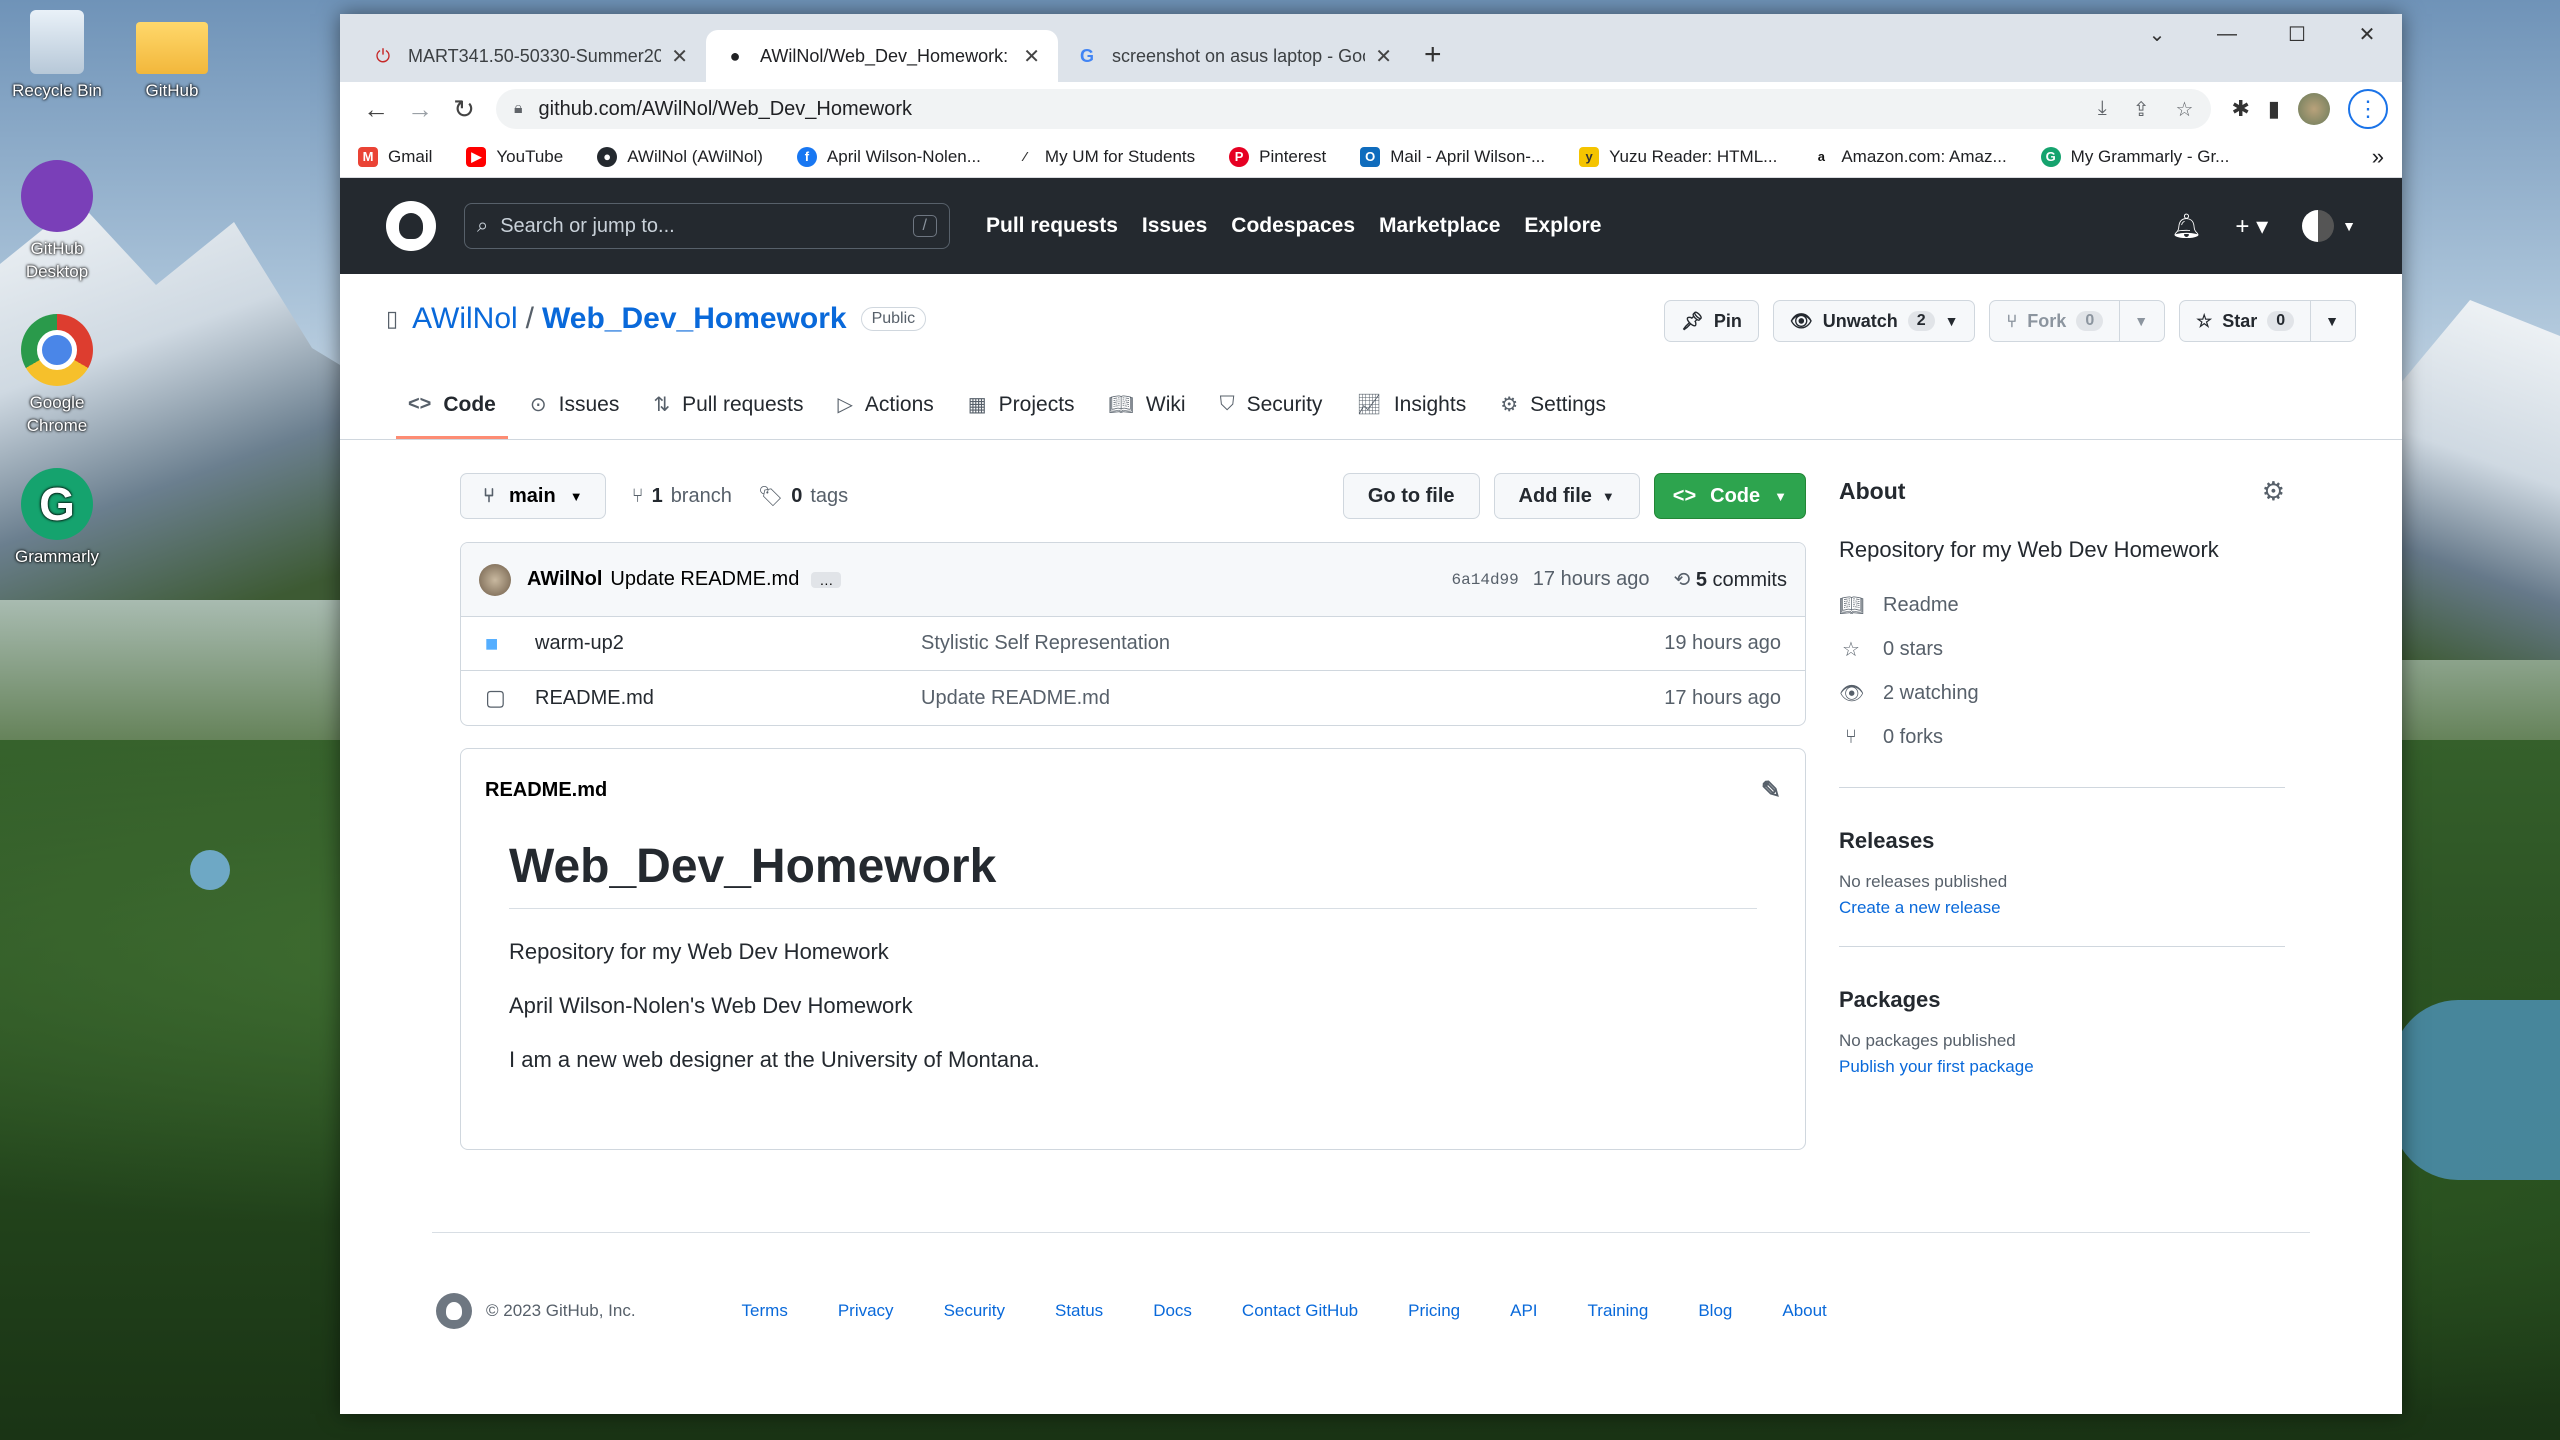 This screenshot has width=2560, height=1440. What do you see at coordinates (2062, 693) in the screenshot?
I see `about-watching-link: 👁︎ 2 watching` at bounding box center [2062, 693].